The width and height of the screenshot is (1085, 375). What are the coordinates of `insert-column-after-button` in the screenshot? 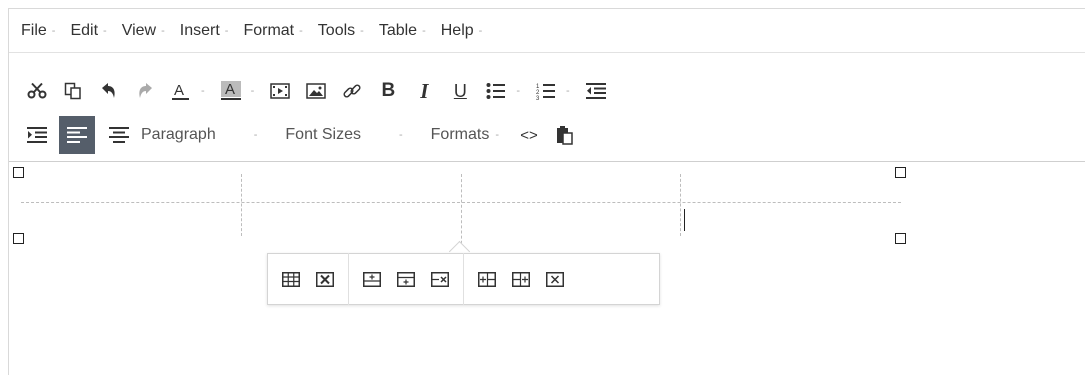 It's located at (521, 279).